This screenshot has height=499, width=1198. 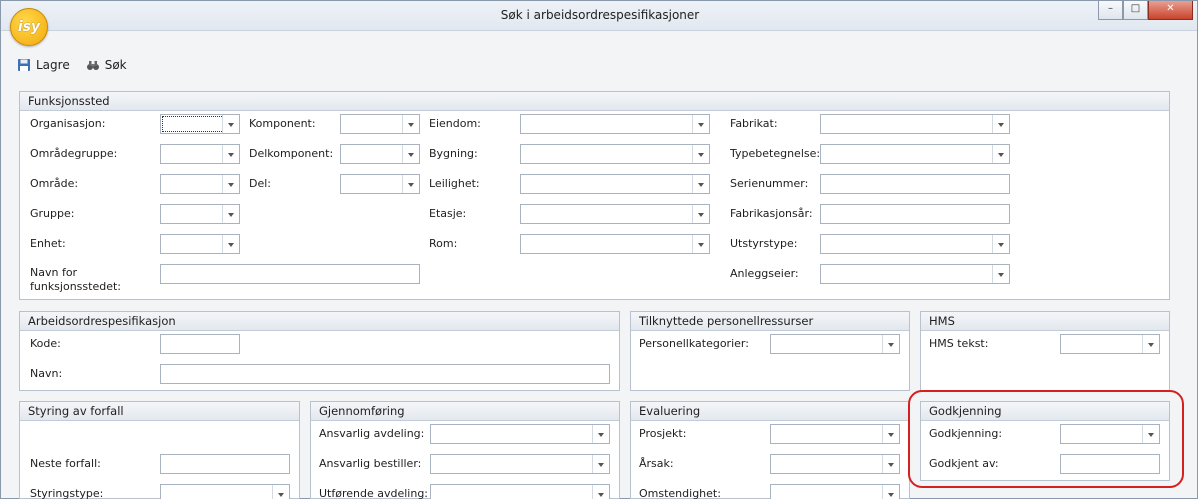 What do you see at coordinates (443, 243) in the screenshot?
I see `label-rom: Rom:` at bounding box center [443, 243].